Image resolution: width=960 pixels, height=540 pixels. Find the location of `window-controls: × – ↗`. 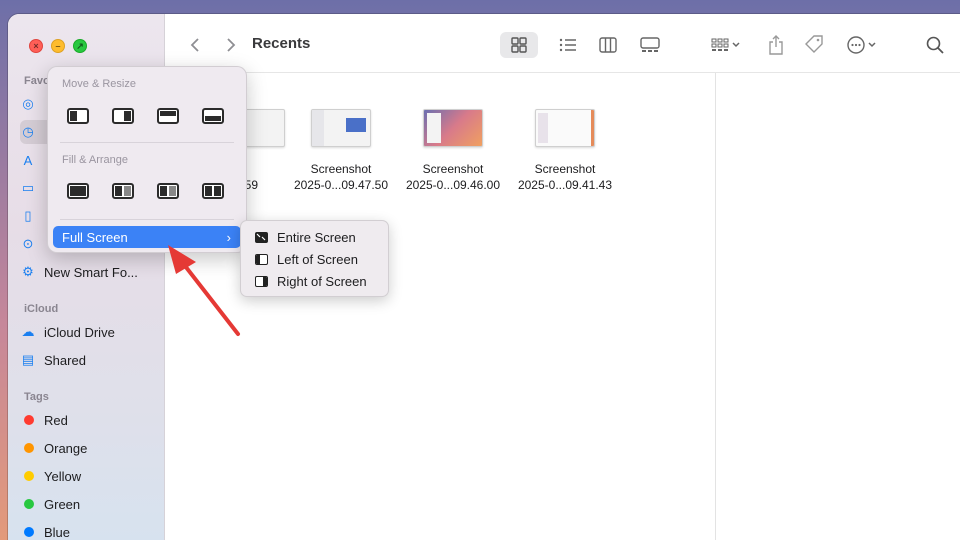

window-controls: × – ↗ is located at coordinates (58, 46).